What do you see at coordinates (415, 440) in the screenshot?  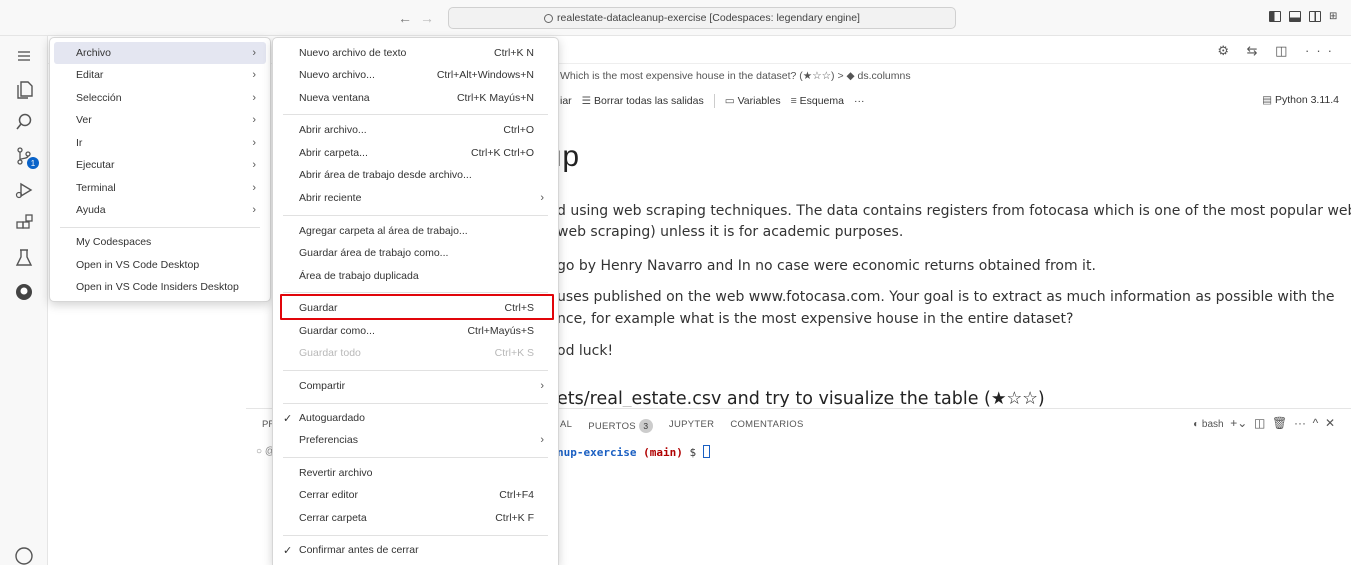 I see `menu-item-preferences: Preferencias ›` at bounding box center [415, 440].